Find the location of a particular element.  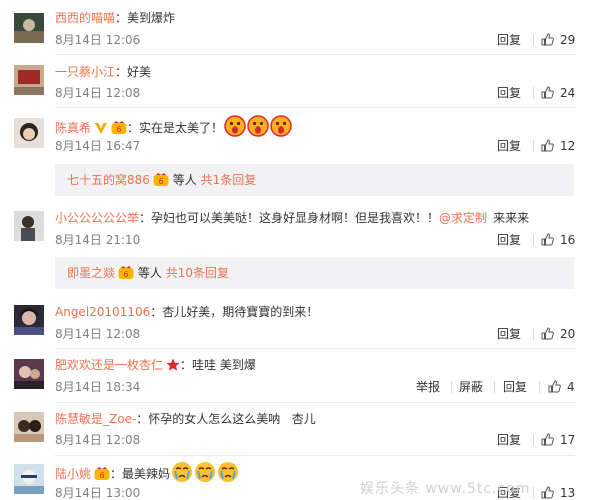

username-link: 西西的喵喵 is located at coordinates (85, 18).